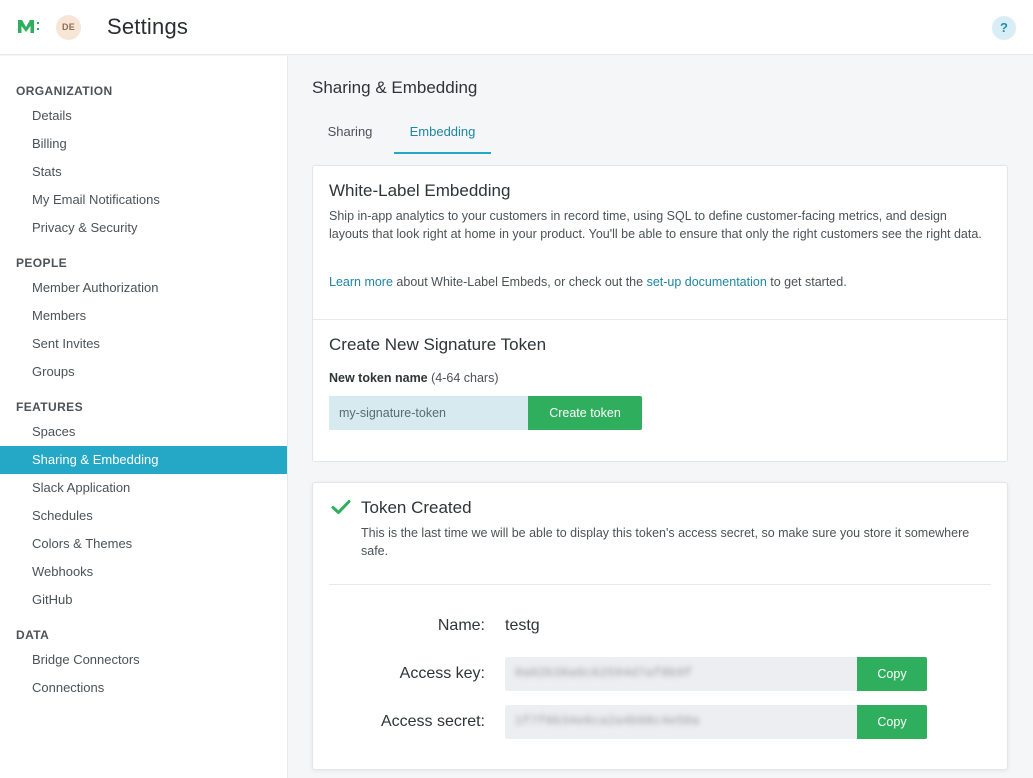 Image resolution: width=1033 pixels, height=778 pixels. What do you see at coordinates (33, 635) in the screenshot?
I see `sidebar-section-data: DATA` at bounding box center [33, 635].